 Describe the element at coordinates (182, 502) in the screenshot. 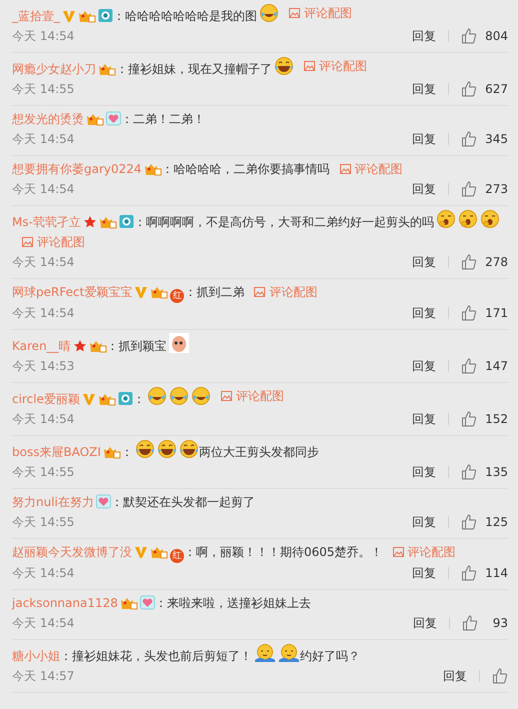

I see `comment-text: ：默契还在头发都一起剪了` at that location.